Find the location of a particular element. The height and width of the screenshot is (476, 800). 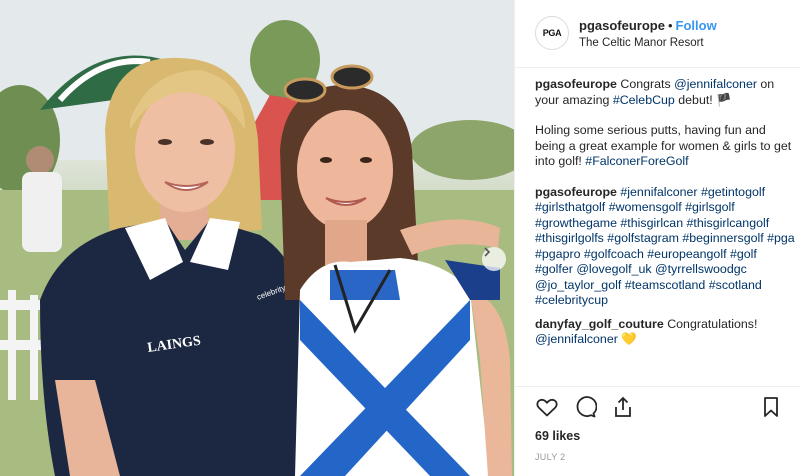

likes-count: 69 likes is located at coordinates (557, 436).